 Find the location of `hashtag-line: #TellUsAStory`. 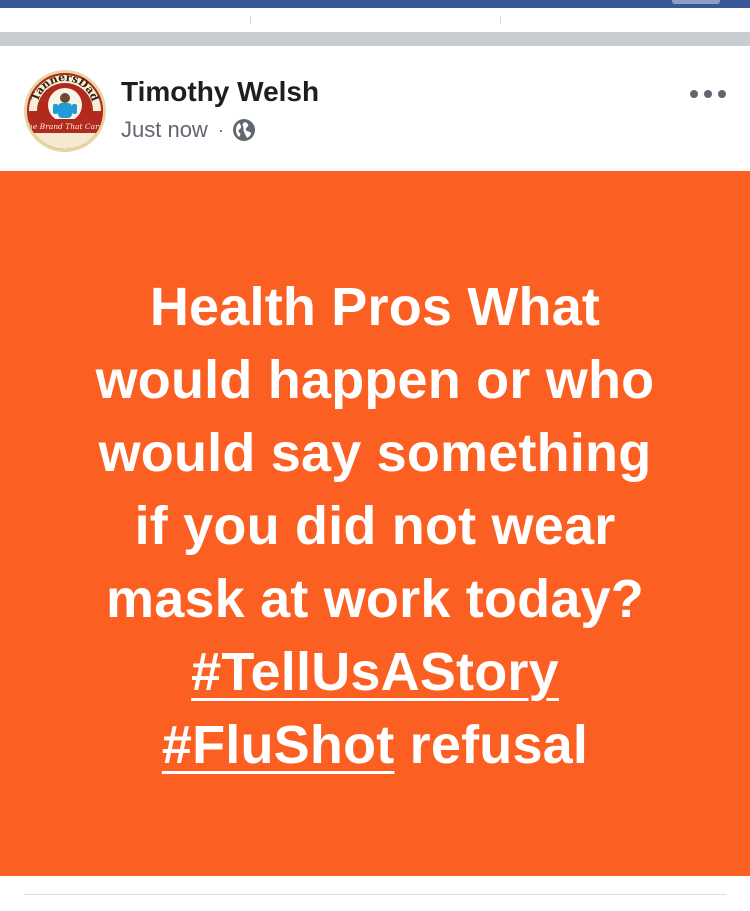

hashtag-line: #TellUsAStory is located at coordinates (375, 672).